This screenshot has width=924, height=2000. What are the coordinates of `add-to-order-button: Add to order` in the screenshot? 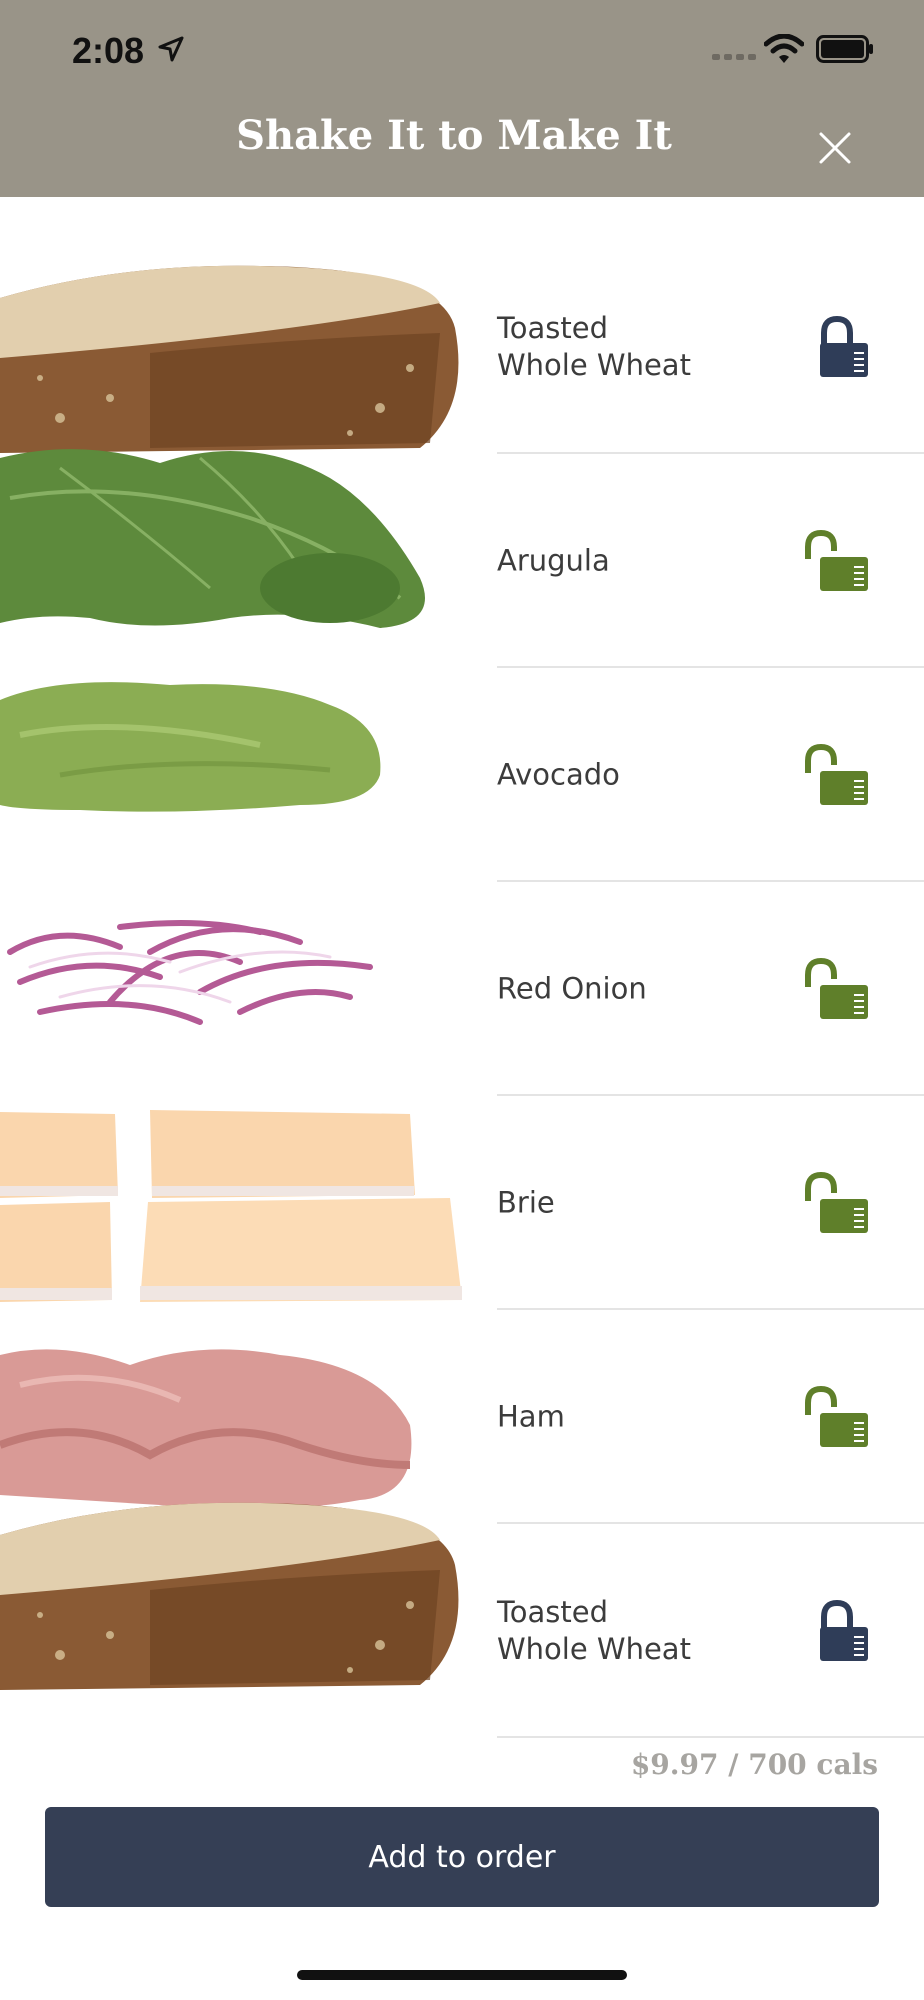 It's located at (462, 1857).